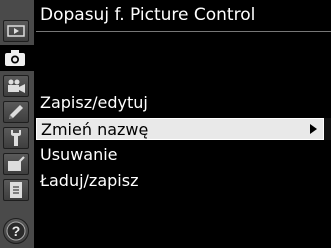  What do you see at coordinates (79, 154) in the screenshot?
I see `menu-item-label: Usuwanie` at bounding box center [79, 154].